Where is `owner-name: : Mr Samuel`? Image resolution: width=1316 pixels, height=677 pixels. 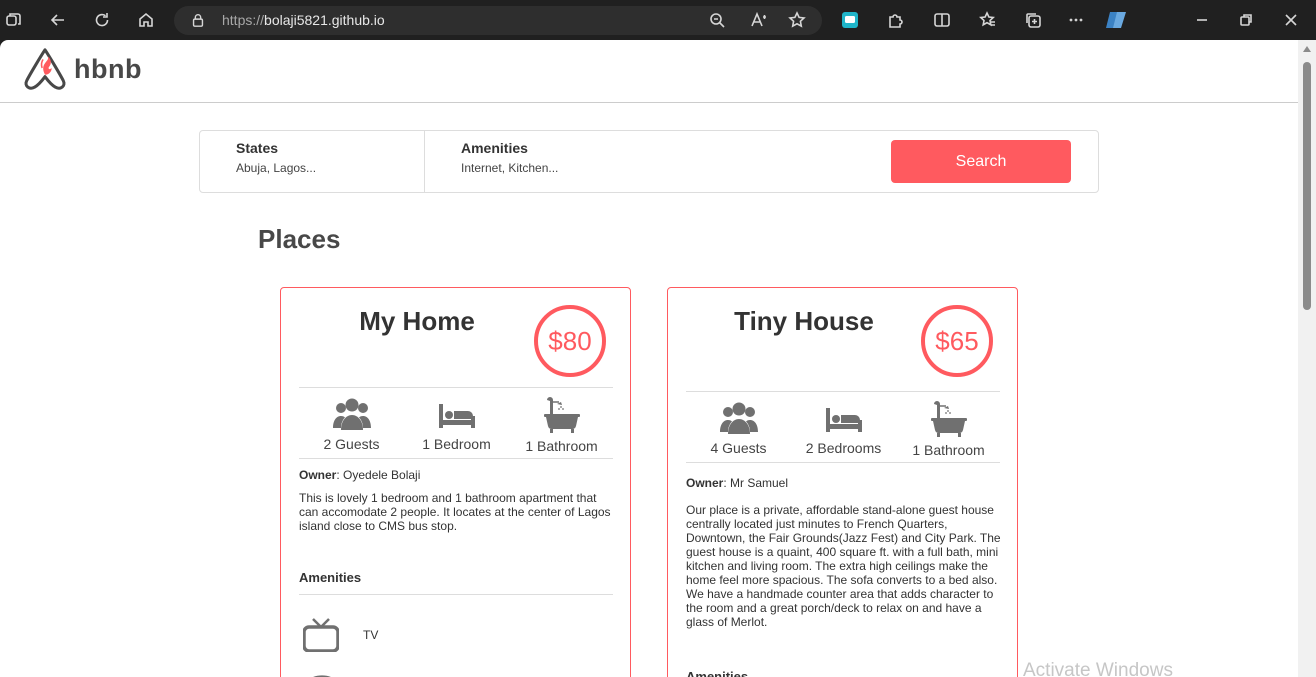
owner-name: : Mr Samuel is located at coordinates (756, 483).